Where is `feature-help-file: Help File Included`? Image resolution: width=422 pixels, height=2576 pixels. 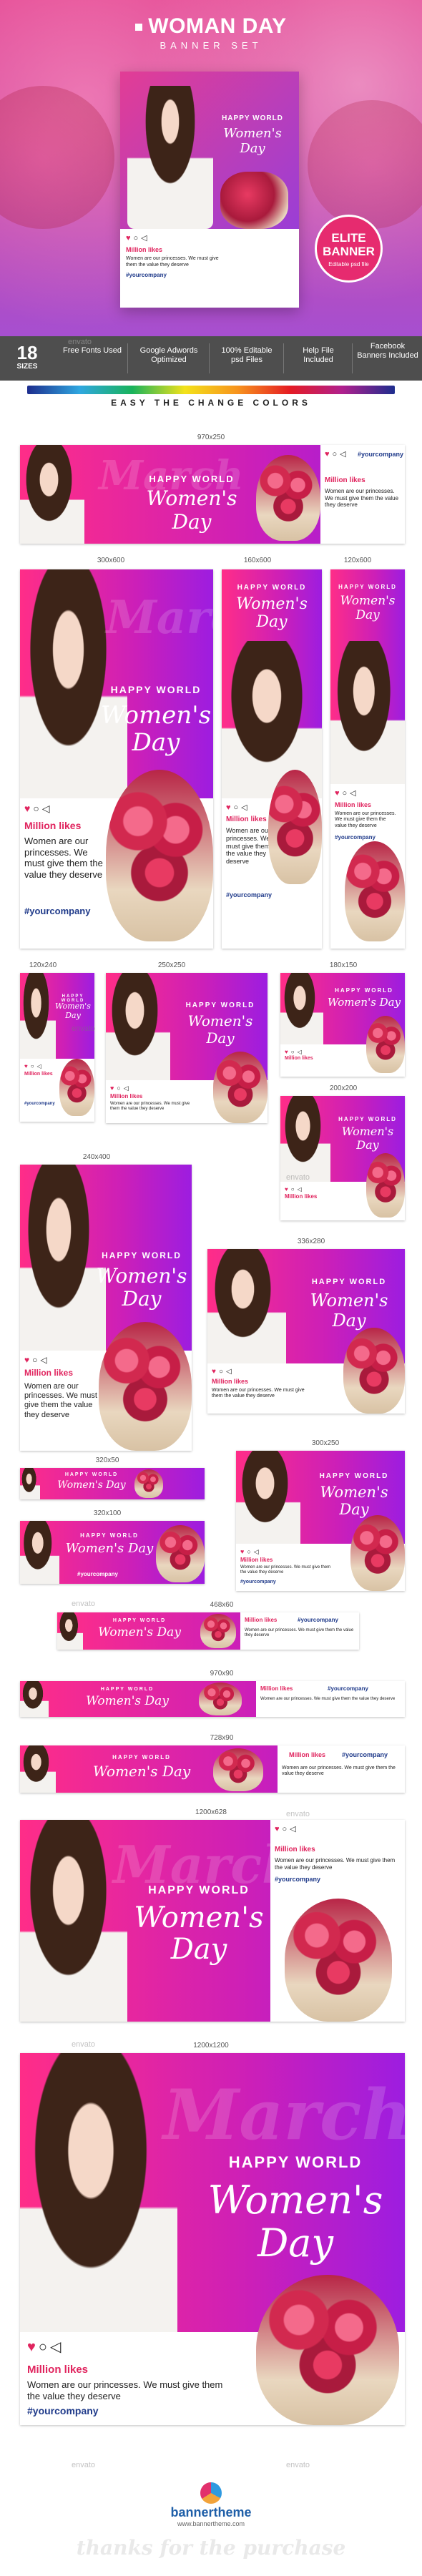
feature-help-file: Help File Included is located at coordinates (318, 355).